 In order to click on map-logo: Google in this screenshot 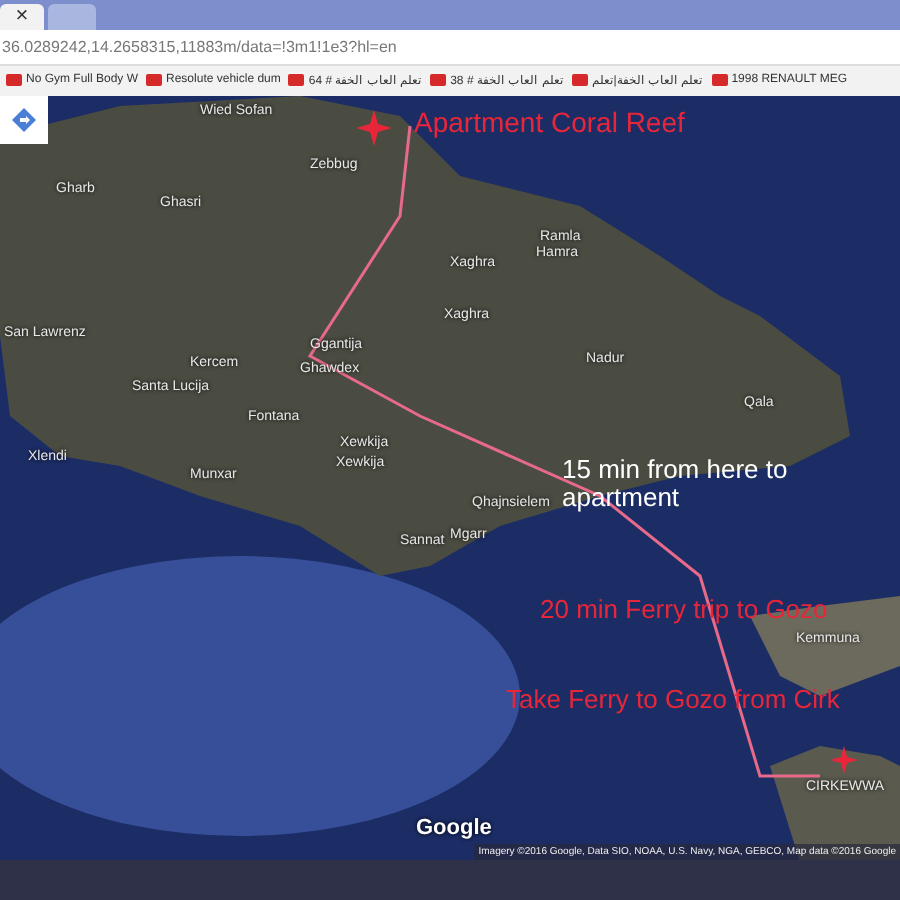, I will do `click(454, 827)`.